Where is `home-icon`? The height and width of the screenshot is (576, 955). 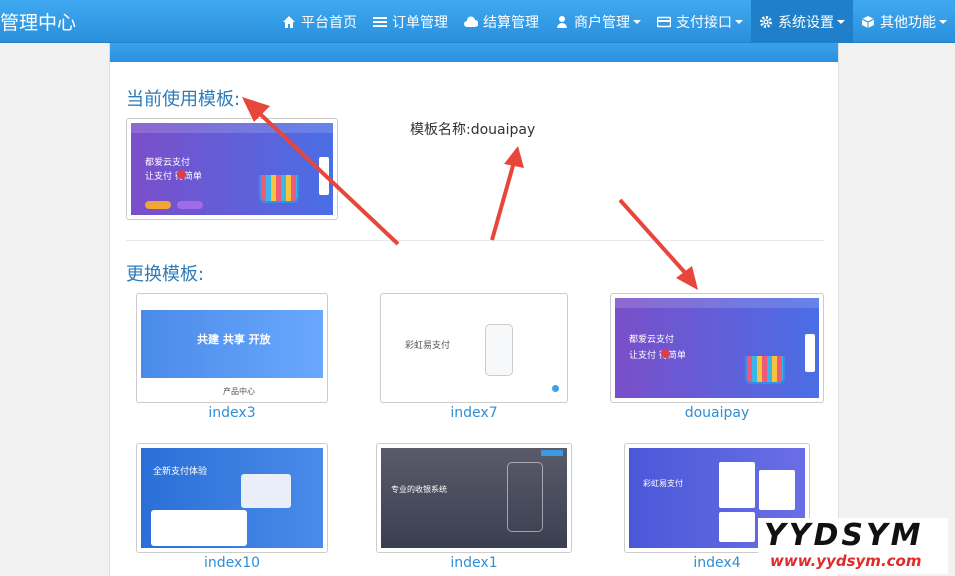 home-icon is located at coordinates (289, 21).